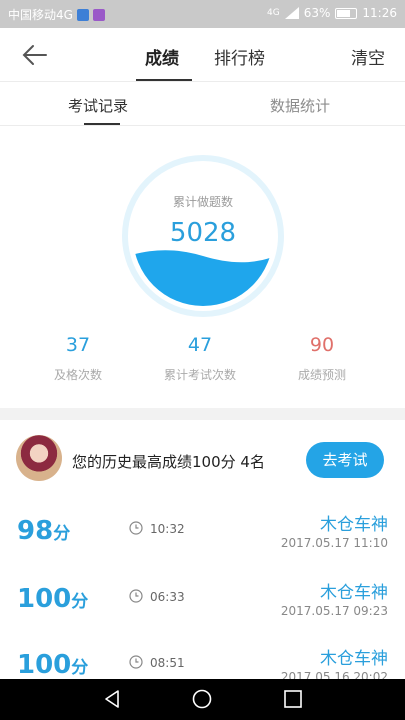 Image resolution: width=405 pixels, height=720 pixels. What do you see at coordinates (317, 13) in the screenshot?
I see `battery-percent: 63%` at bounding box center [317, 13].